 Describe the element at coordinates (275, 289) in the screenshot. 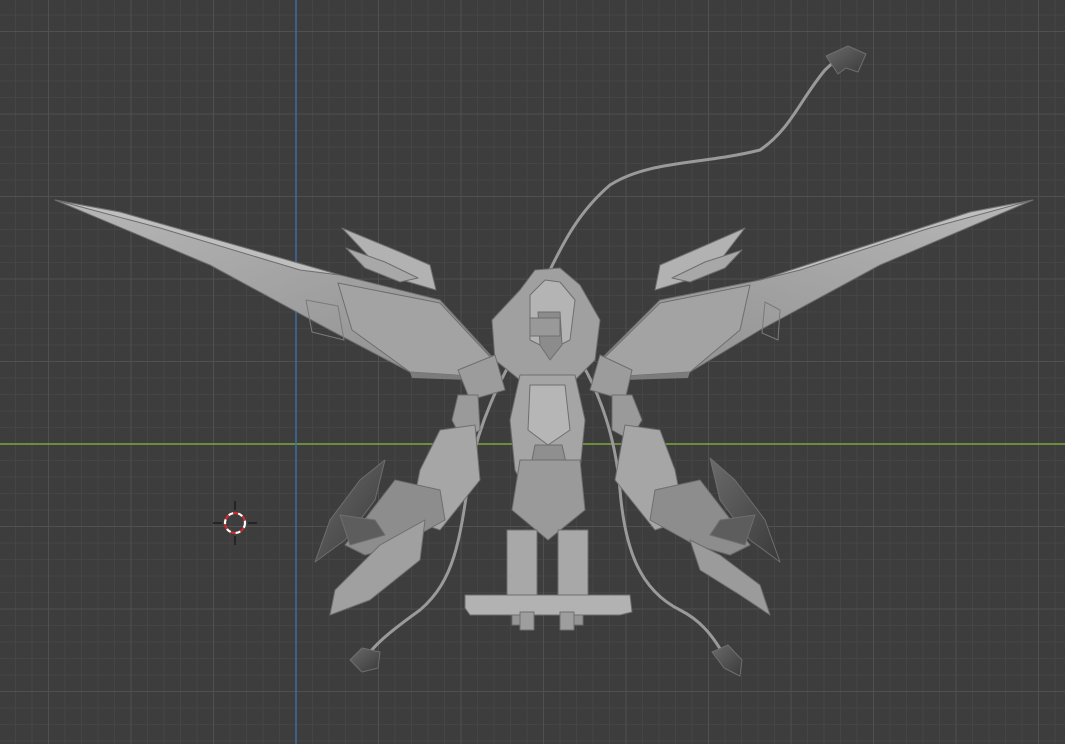

I see `left-wing` at that location.